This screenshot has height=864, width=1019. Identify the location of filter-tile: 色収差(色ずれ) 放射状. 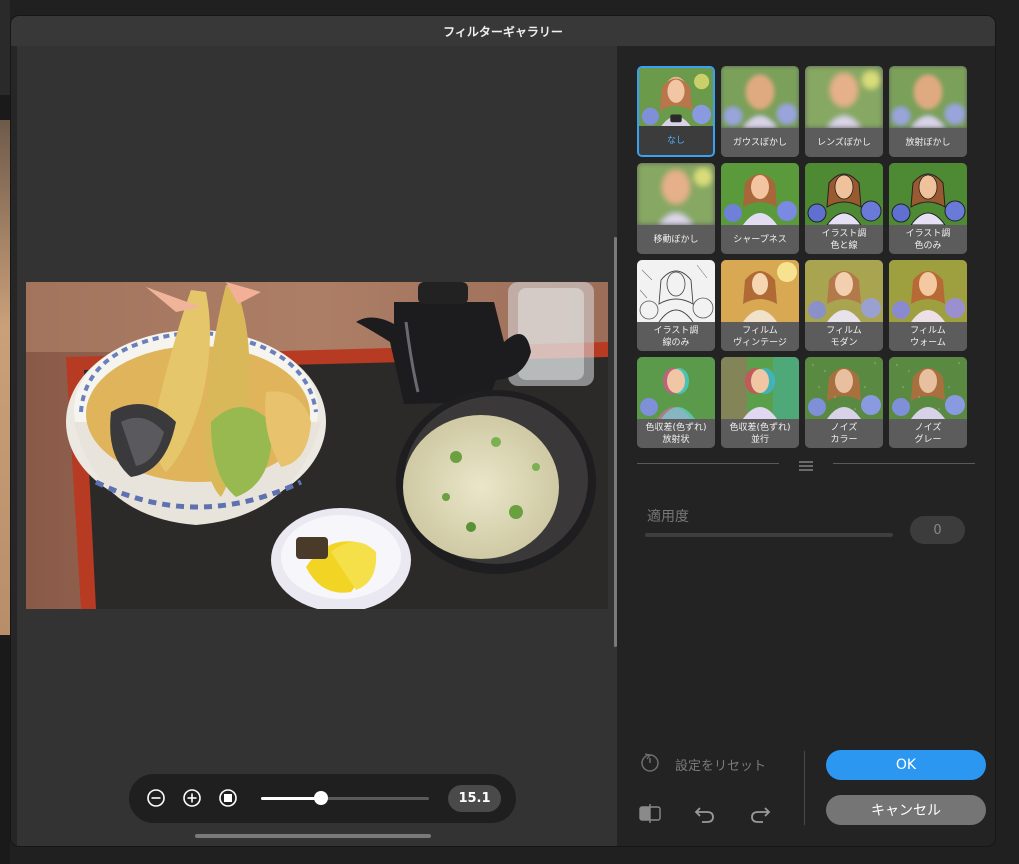
(676, 402).